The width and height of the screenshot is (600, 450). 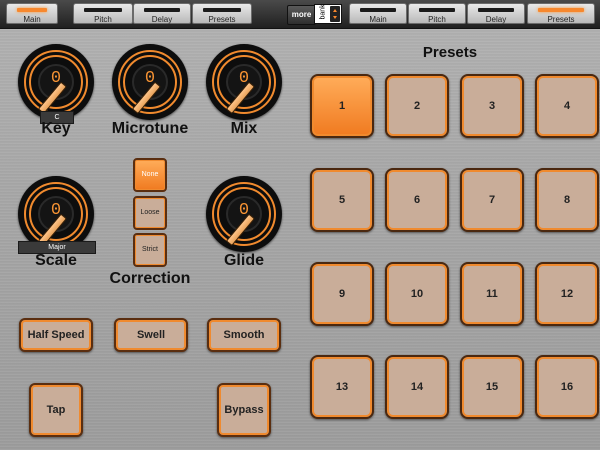 What do you see at coordinates (244, 82) in the screenshot?
I see `mix-knob: 0` at bounding box center [244, 82].